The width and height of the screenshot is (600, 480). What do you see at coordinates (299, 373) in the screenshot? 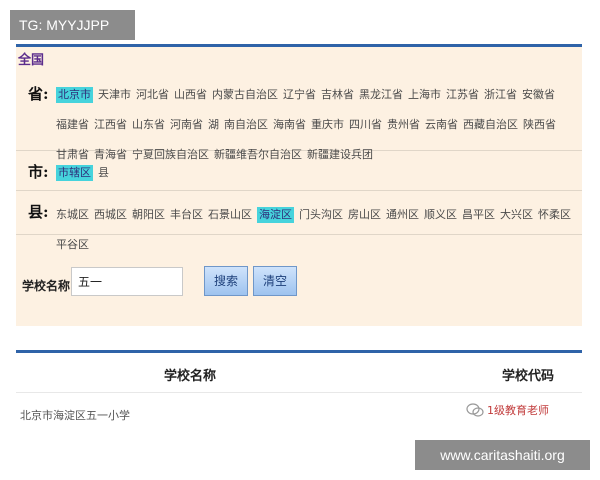
I see `results-header: 学校名称 学校代码` at bounding box center [299, 373].